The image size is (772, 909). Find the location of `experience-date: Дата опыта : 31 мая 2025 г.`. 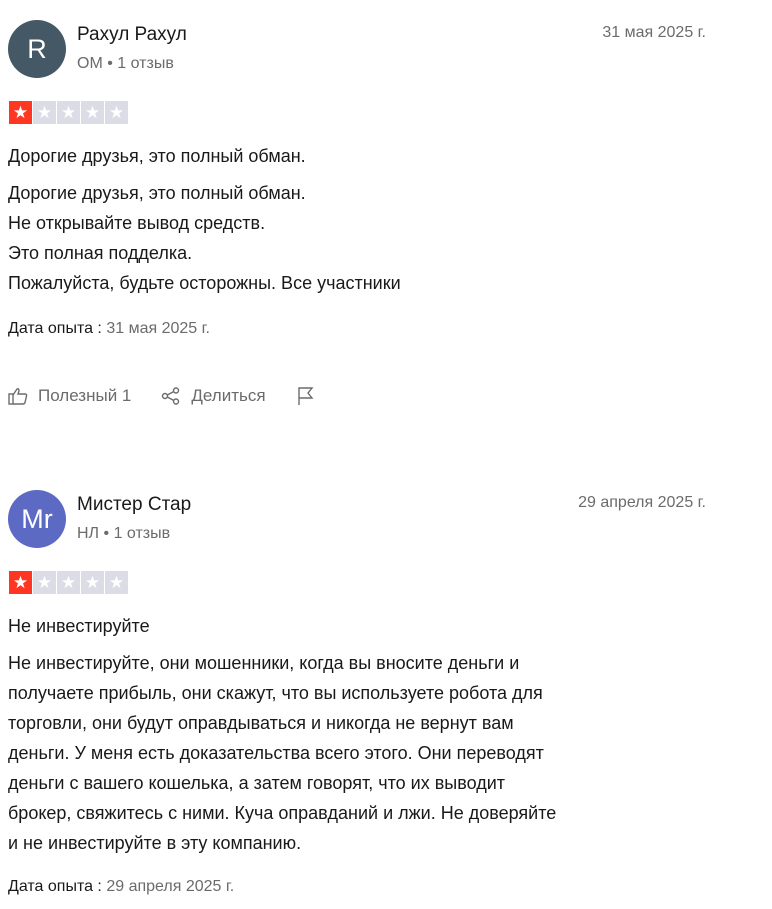

experience-date: Дата опыта : 31 мая 2025 г. is located at coordinates (109, 329).